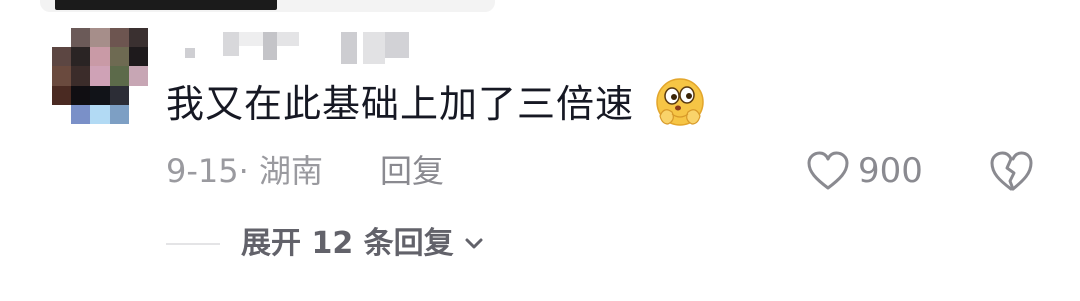 The height and width of the screenshot is (301, 1080). I want to click on expand-divider-line, so click(193, 244).